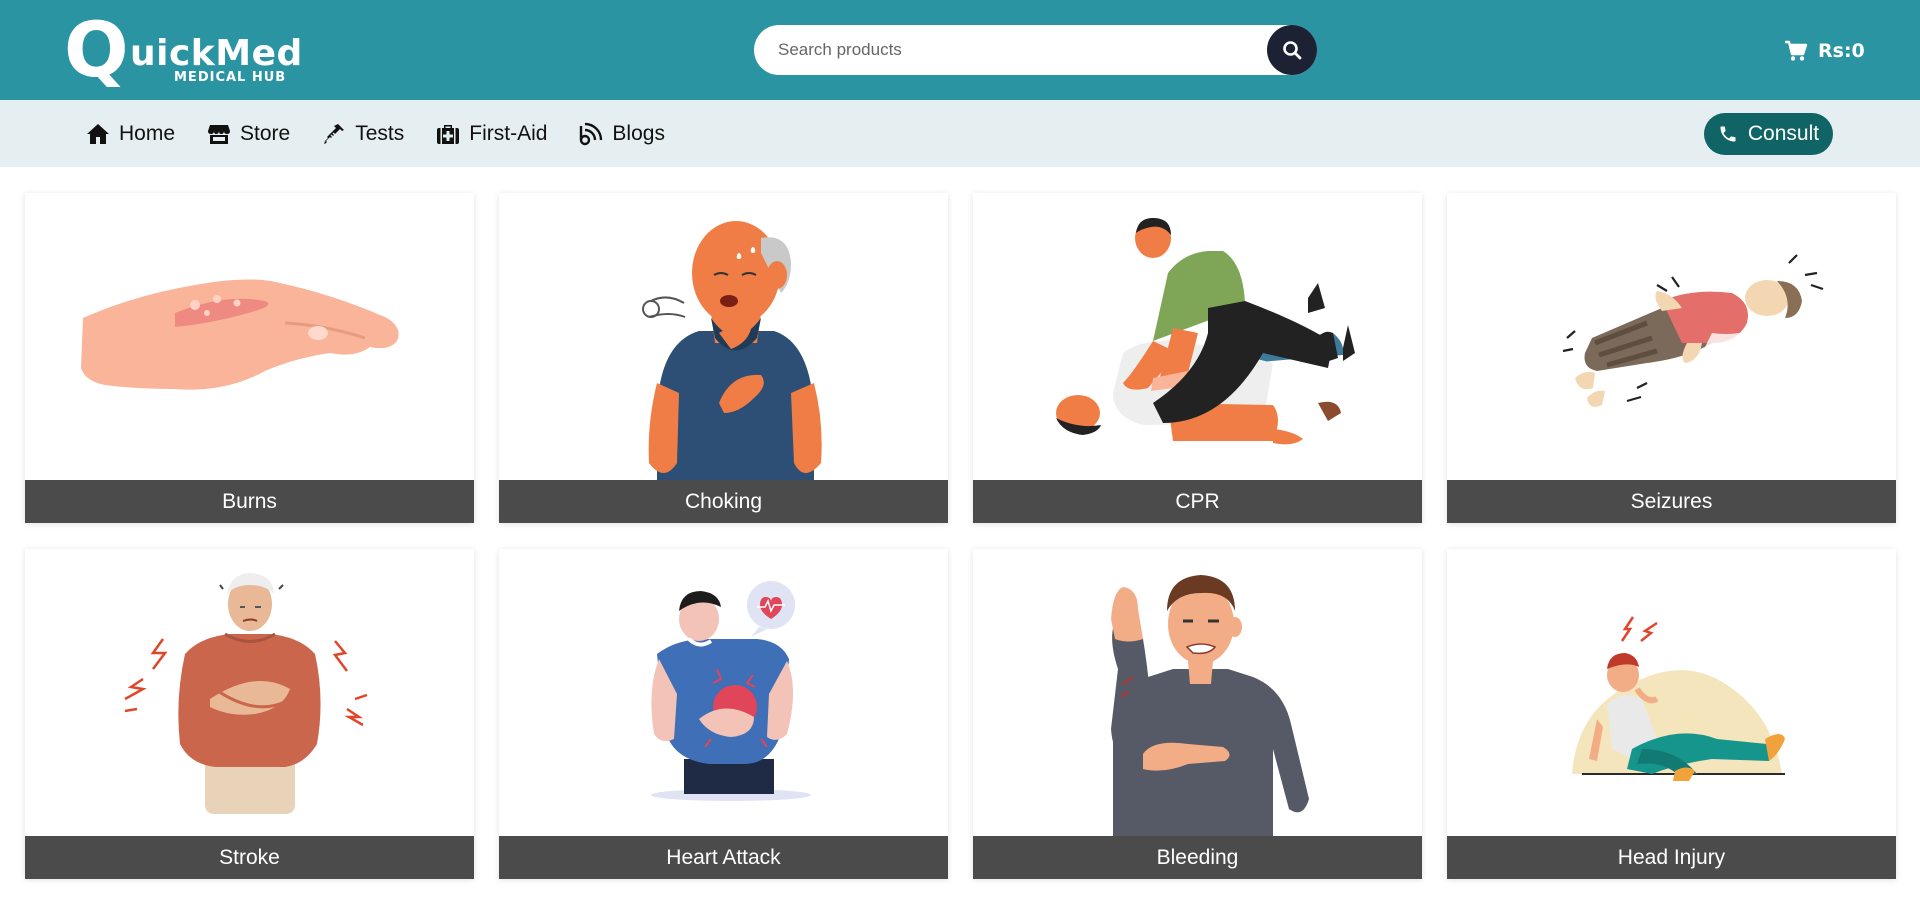 Image resolution: width=1920 pixels, height=900 pixels. I want to click on logo-q-letter: Q, so click(96, 49).